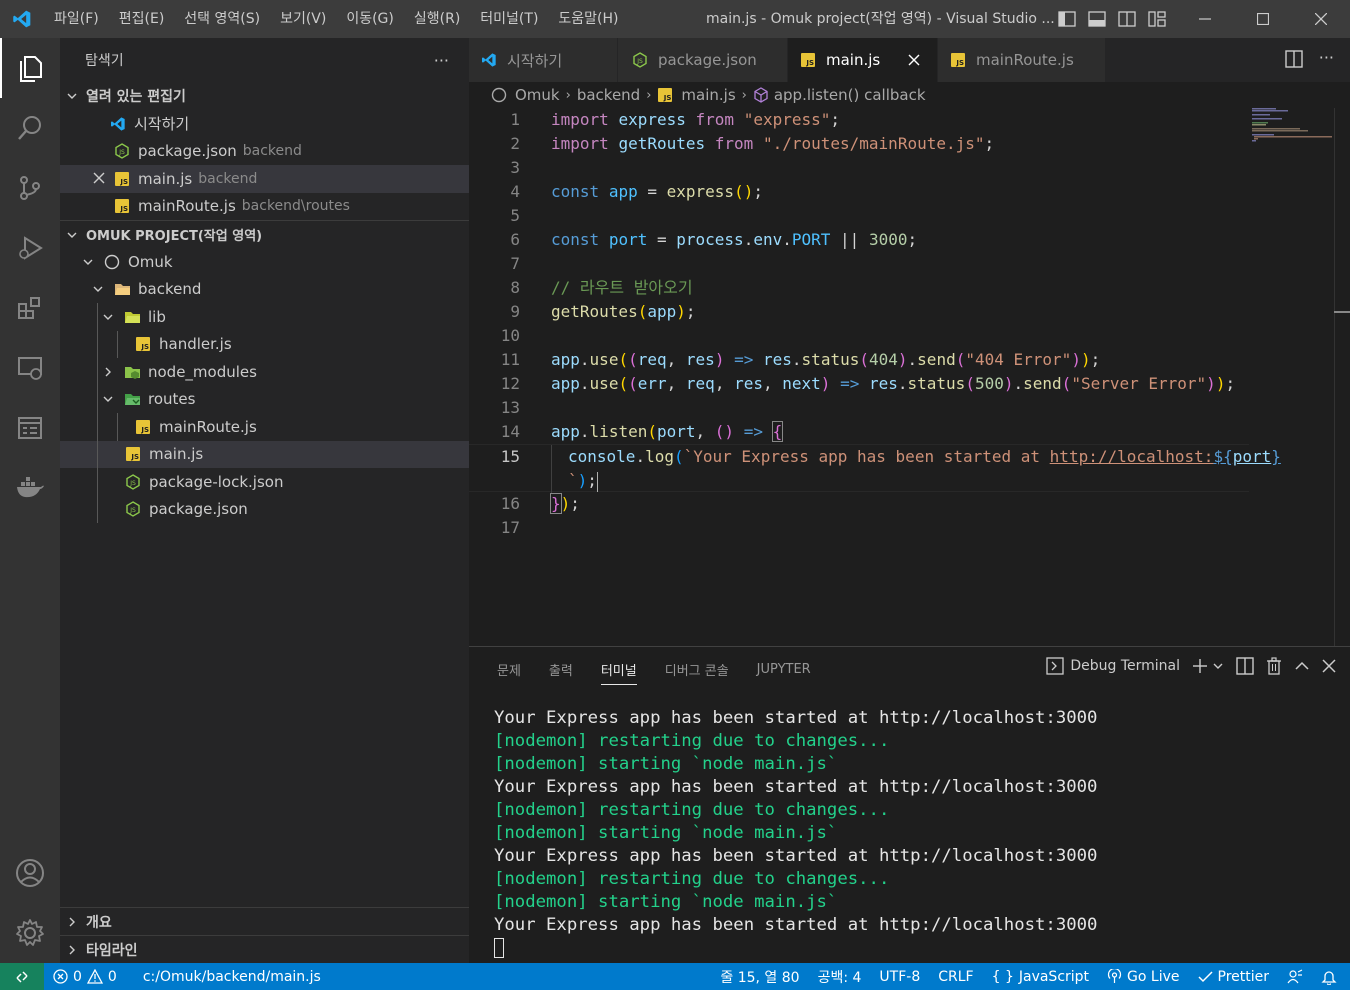 The image size is (1350, 990). Describe the element at coordinates (30, 488) in the screenshot. I see `docker-icon` at that location.